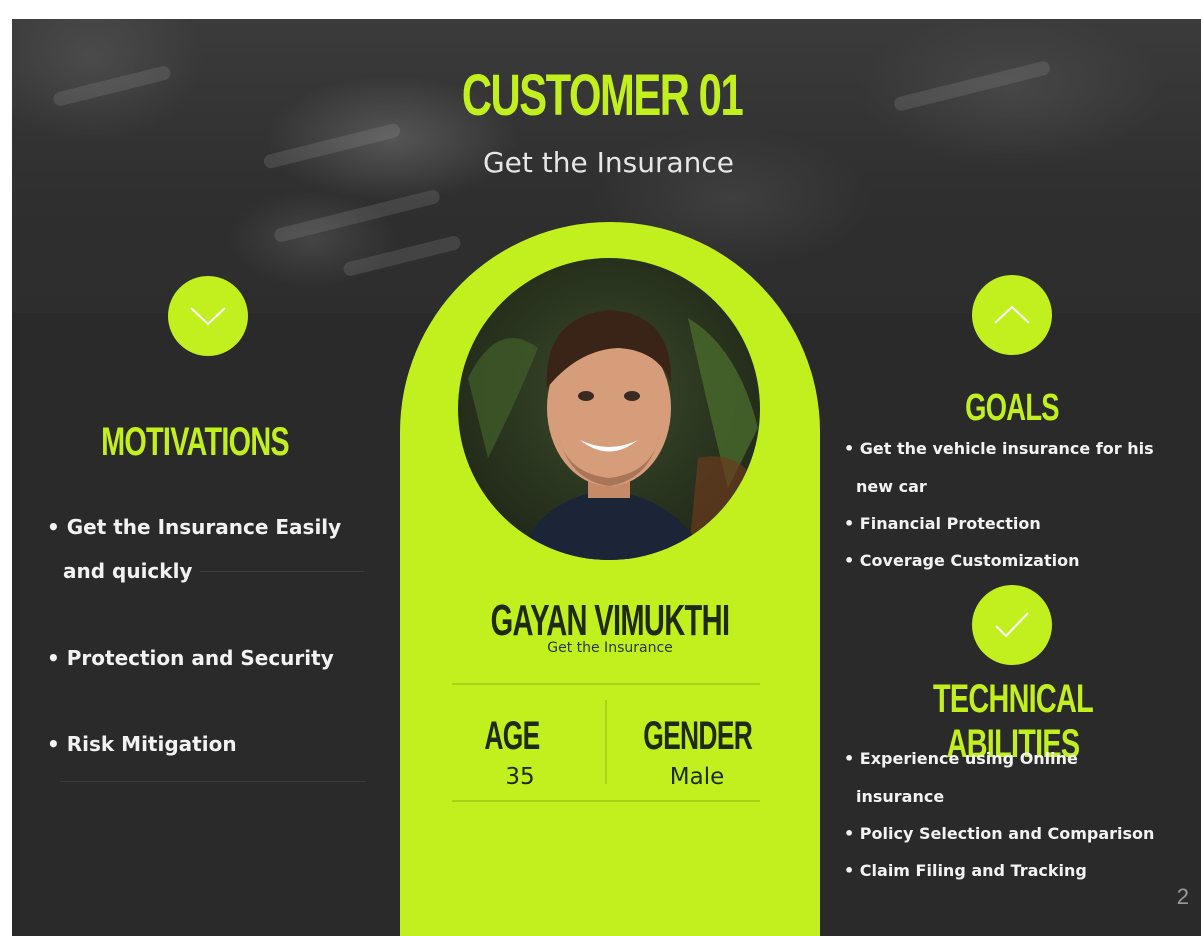  What do you see at coordinates (606, 684) in the screenshot?
I see `card-divider-top` at bounding box center [606, 684].